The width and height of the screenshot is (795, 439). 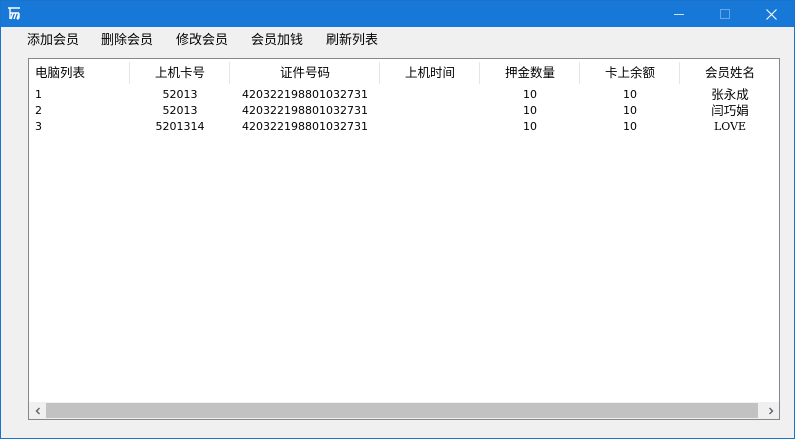 I want to click on chevron-right-icon, so click(x=770, y=410).